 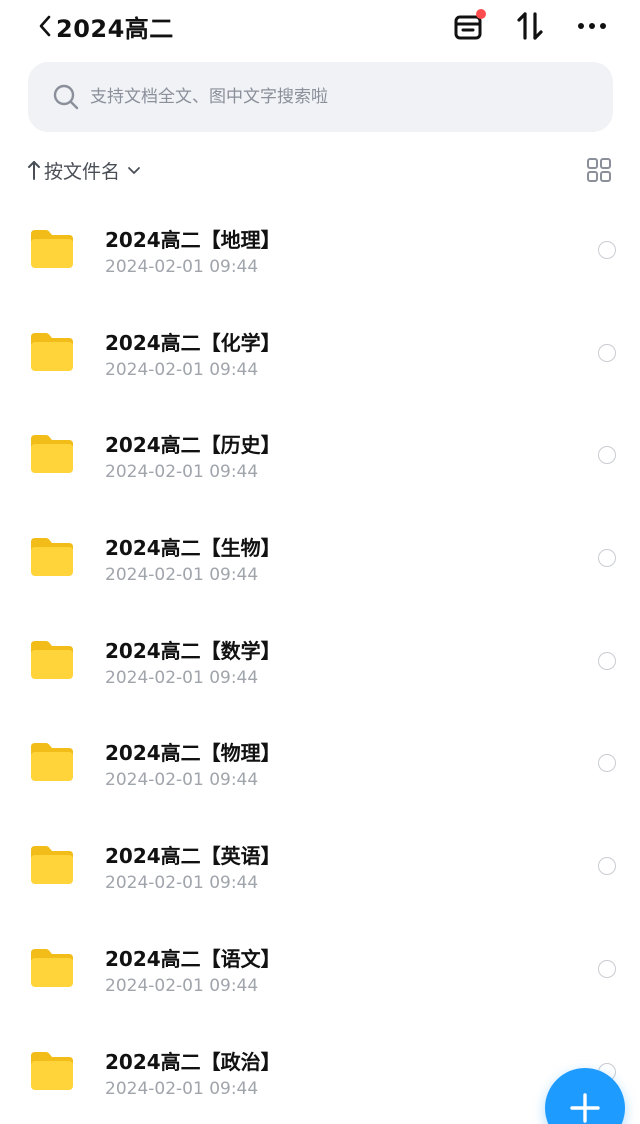 What do you see at coordinates (320, 352) in the screenshot?
I see `file-row: 2024高二【化学】 2024-02-01 09:44` at bounding box center [320, 352].